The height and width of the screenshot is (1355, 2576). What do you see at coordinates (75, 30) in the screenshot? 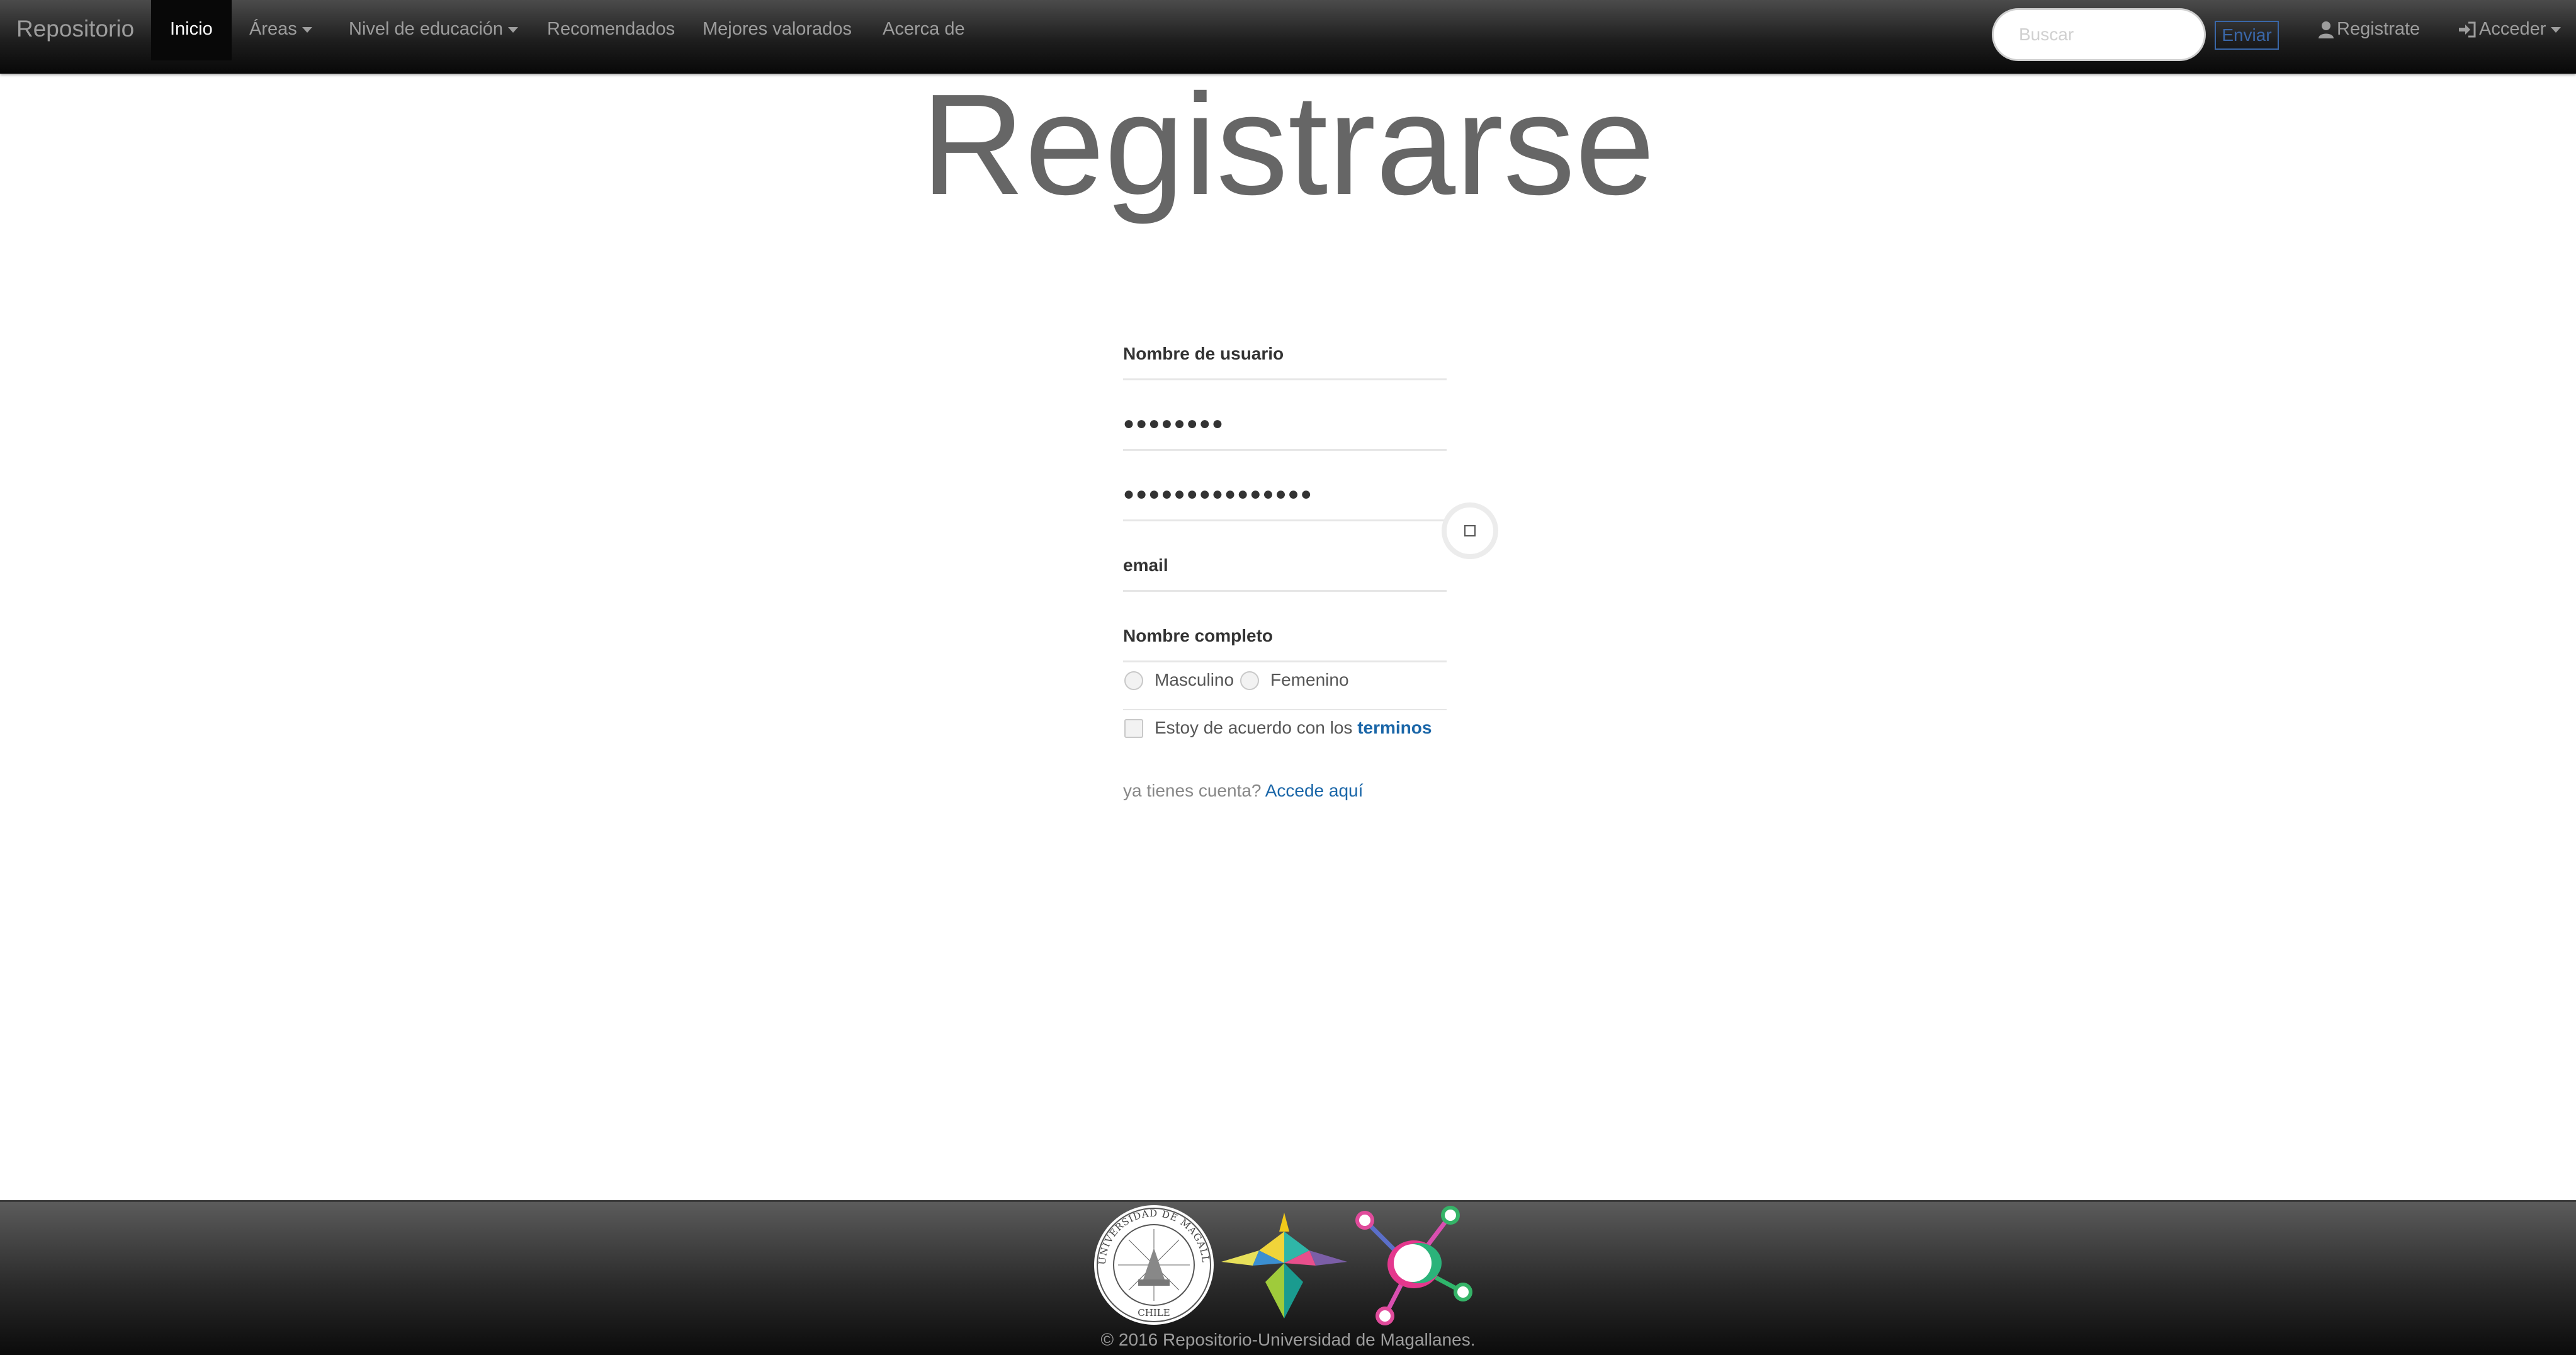
I see `brand-link: Repositorio` at bounding box center [75, 30].